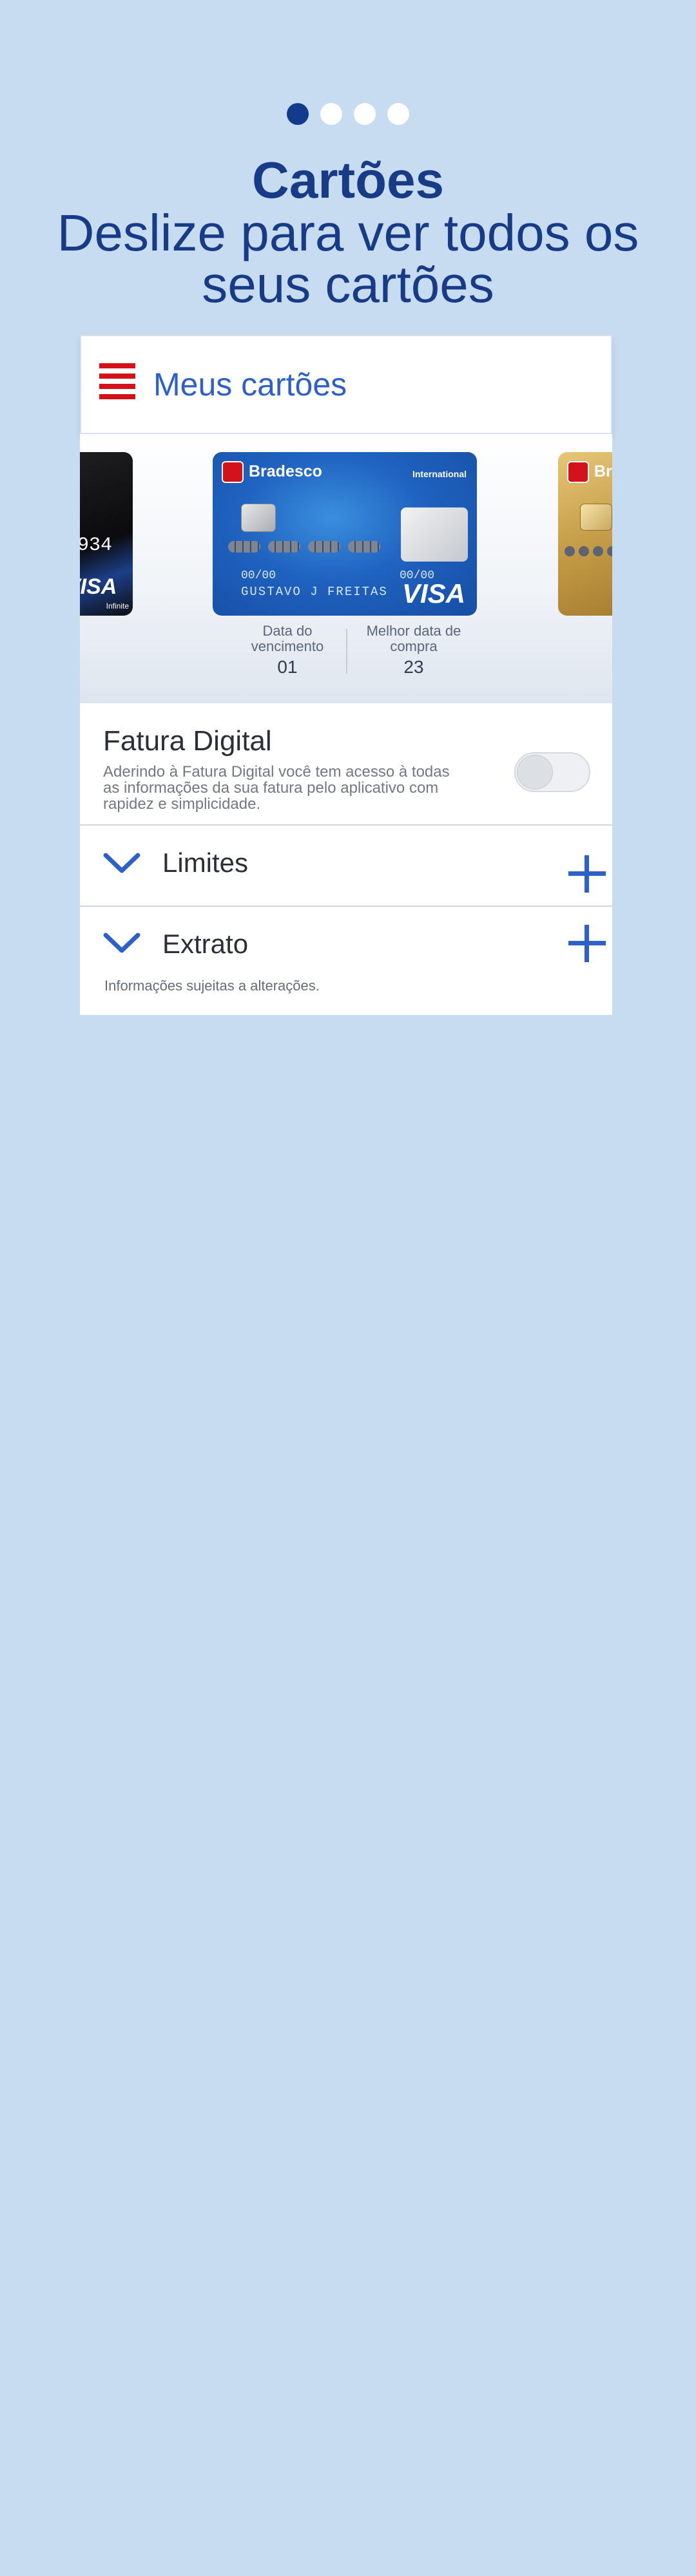 The image size is (696, 2576). I want to click on best-purchase-date-label: Melhor data de compra, so click(414, 638).